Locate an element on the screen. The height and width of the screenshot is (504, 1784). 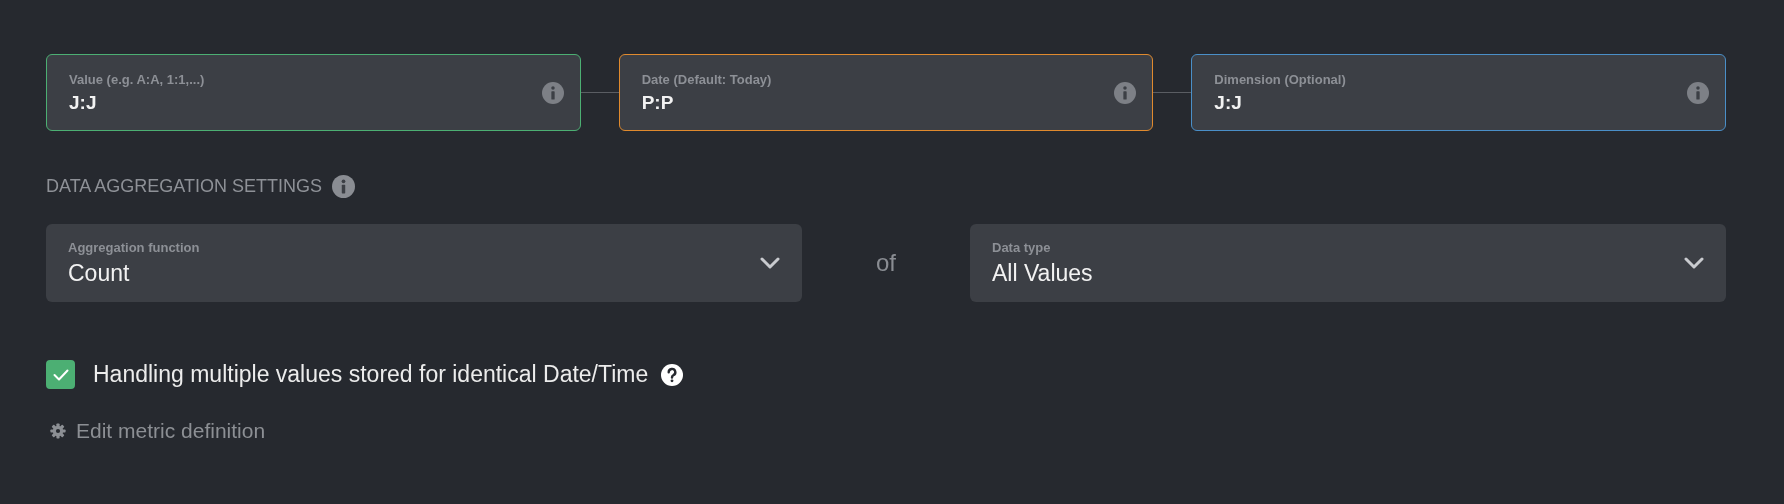
help-icon is located at coordinates (672, 374).